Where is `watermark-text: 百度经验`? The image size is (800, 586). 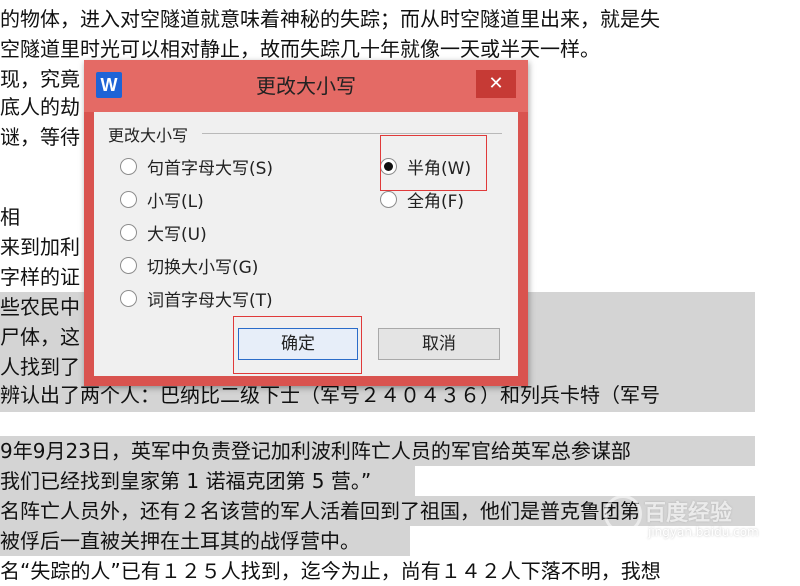 watermark-text: 百度经验 is located at coordinates (688, 513).